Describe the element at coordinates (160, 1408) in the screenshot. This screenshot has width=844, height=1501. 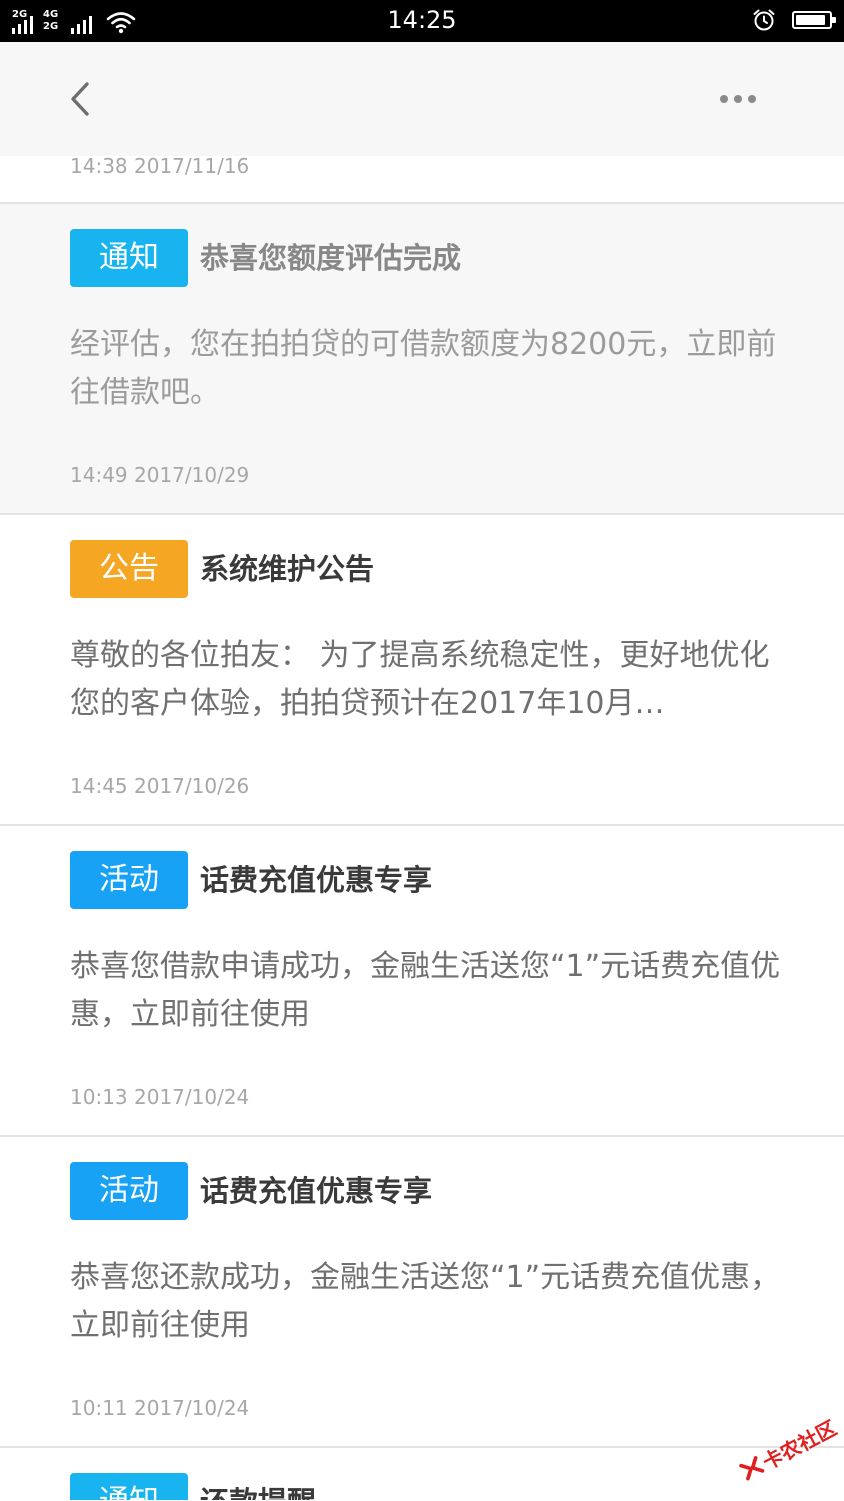
I see `message-timestamp: 10:11 2017/10/24` at that location.